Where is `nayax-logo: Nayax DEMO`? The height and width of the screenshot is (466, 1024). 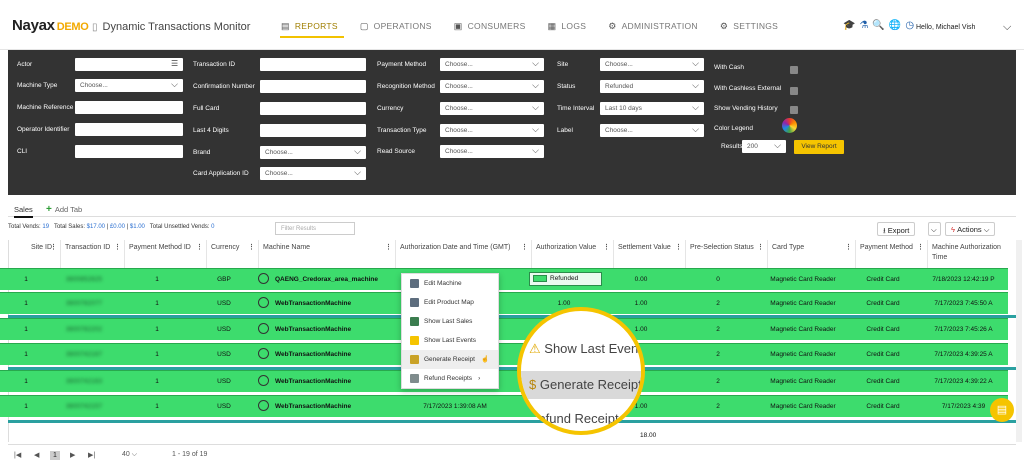
nayax-logo: Nayax DEMO is located at coordinates (50, 25).